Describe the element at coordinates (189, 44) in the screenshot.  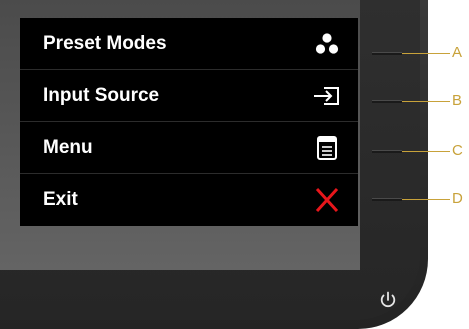
I see `osd-item-preset-modes: Preset Modes` at that location.